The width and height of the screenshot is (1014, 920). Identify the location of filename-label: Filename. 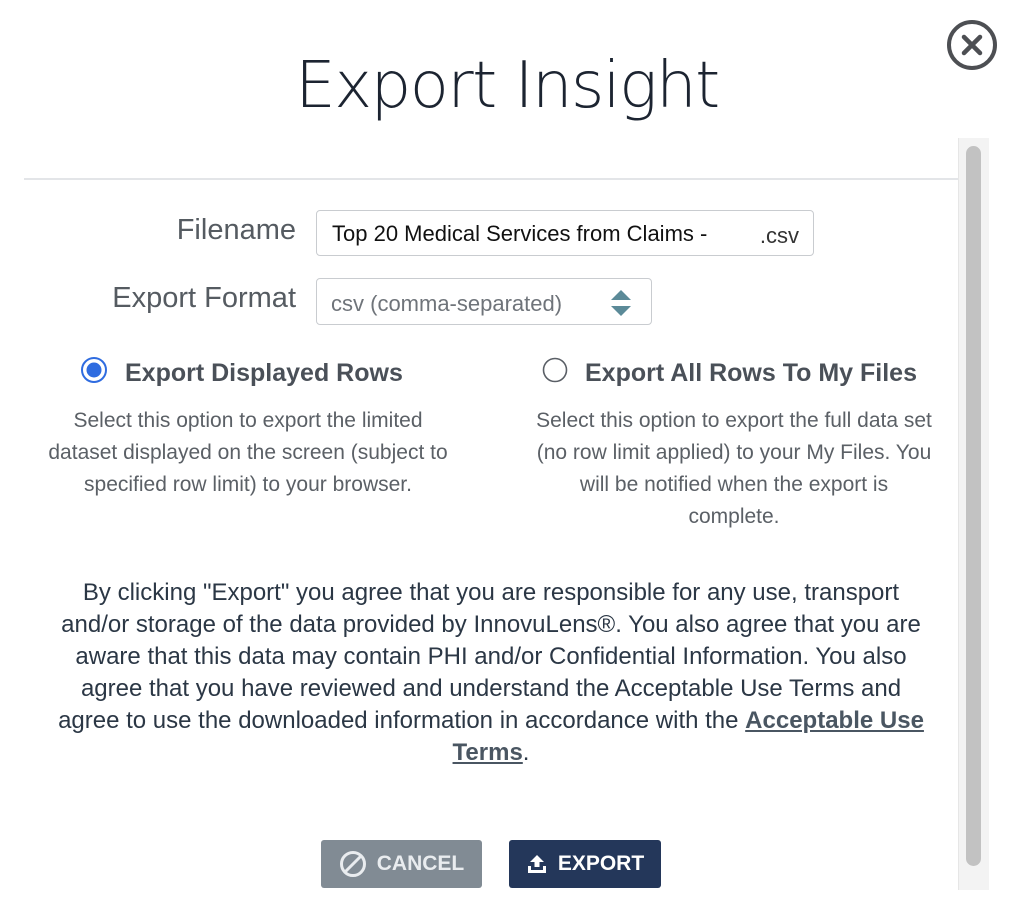
(236, 230).